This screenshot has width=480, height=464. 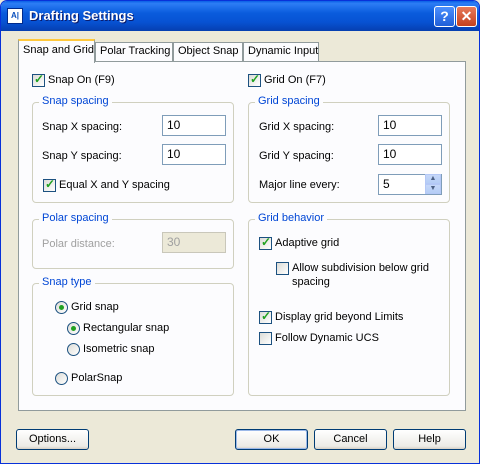 I want to click on tab-snap-and-grid: Snap and Grid, so click(x=56, y=51).